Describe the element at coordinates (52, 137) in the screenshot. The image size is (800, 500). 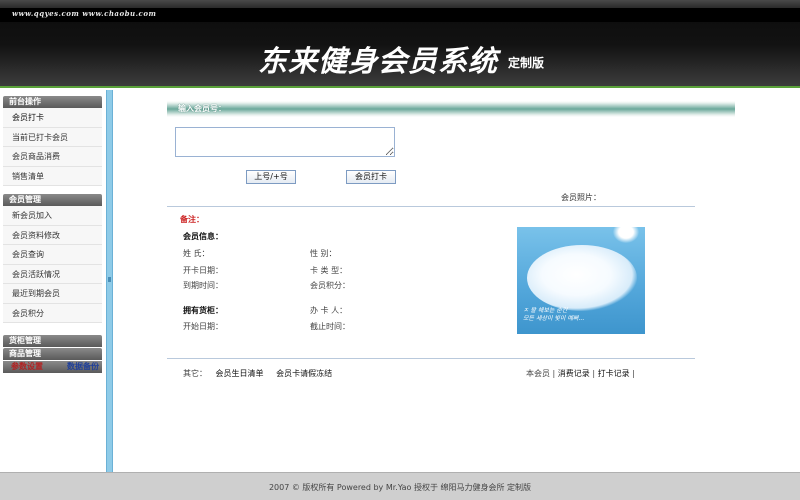
I see `sidebar-item-checked-in: 当前已打卡会员` at that location.